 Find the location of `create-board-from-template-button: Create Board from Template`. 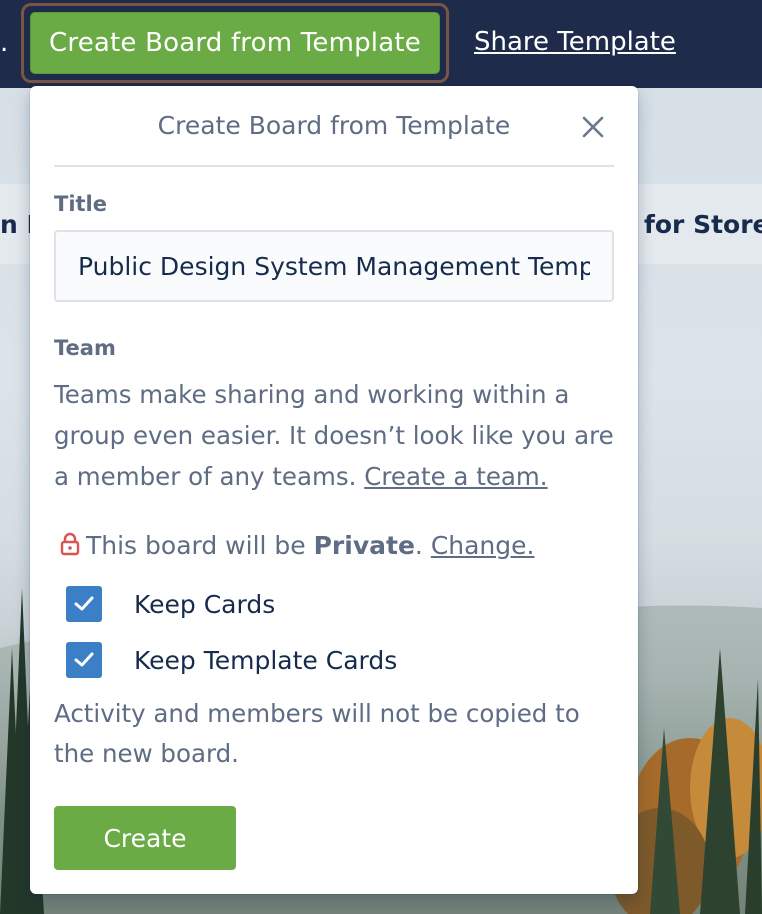

create-board-from-template-button: Create Board from Template is located at coordinates (235, 43).